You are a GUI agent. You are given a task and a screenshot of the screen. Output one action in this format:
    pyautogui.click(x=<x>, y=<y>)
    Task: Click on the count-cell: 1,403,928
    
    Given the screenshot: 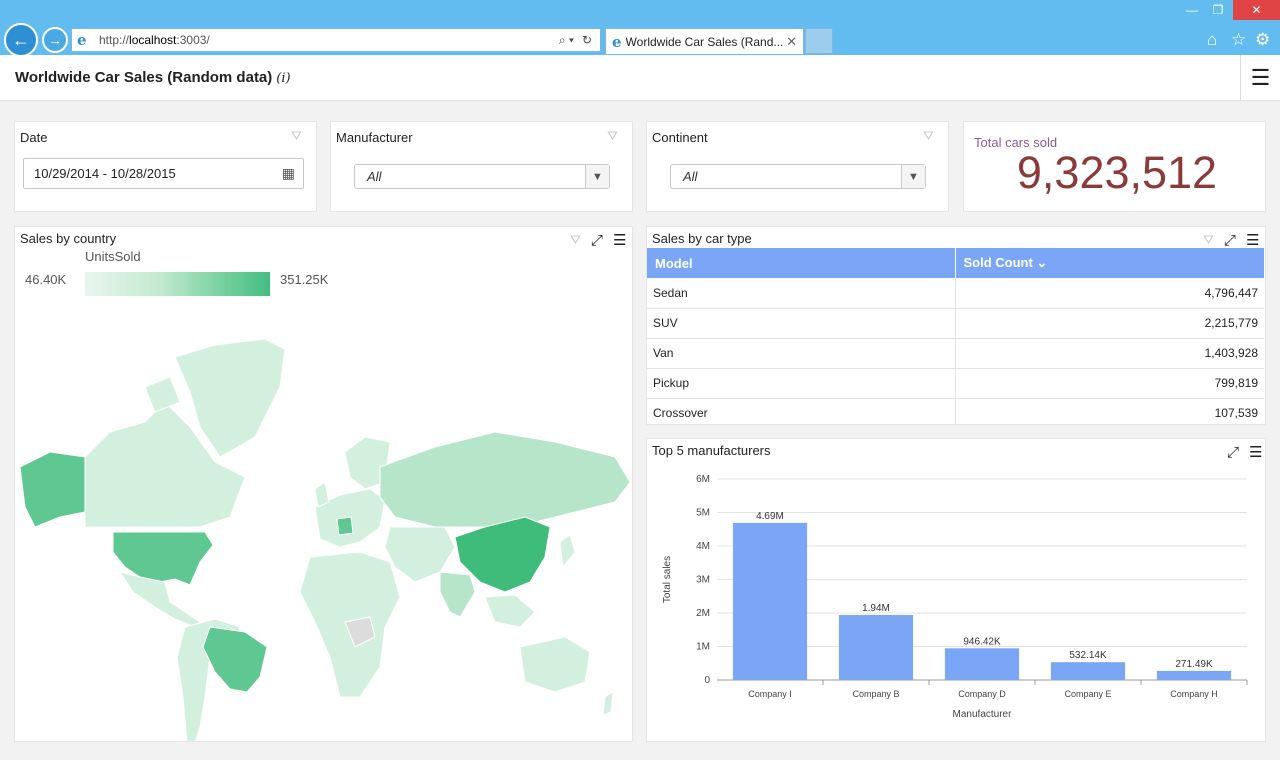 What is the action you would take?
    pyautogui.click(x=1109, y=353)
    